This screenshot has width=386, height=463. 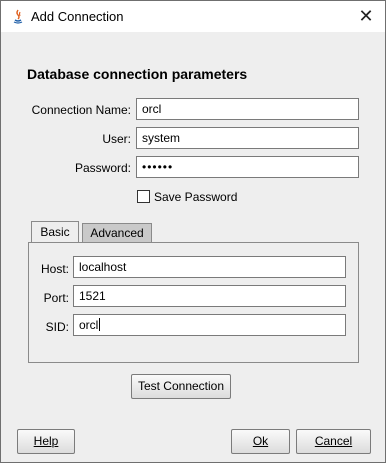 I want to click on host-field: localhost, so click(x=209, y=267).